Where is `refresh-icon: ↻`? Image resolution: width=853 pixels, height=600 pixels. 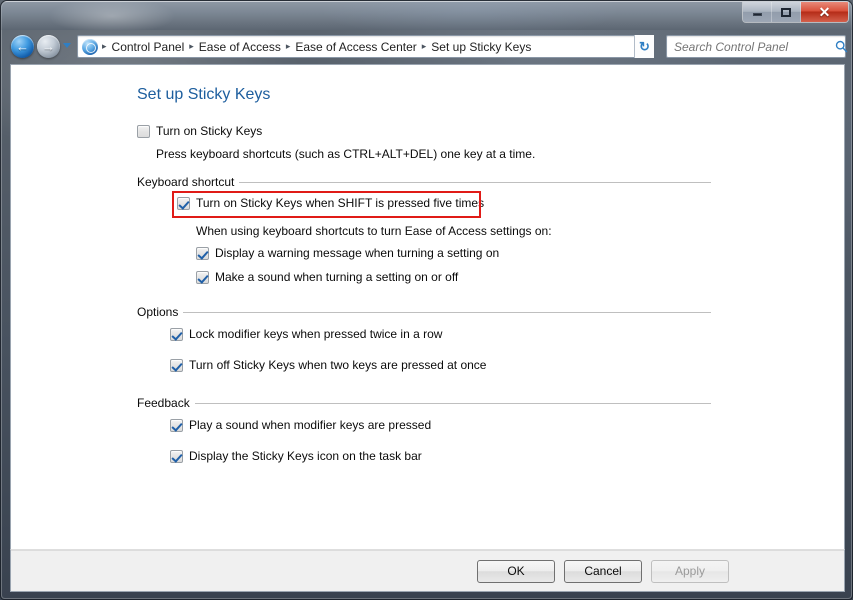 refresh-icon: ↻ is located at coordinates (644, 46).